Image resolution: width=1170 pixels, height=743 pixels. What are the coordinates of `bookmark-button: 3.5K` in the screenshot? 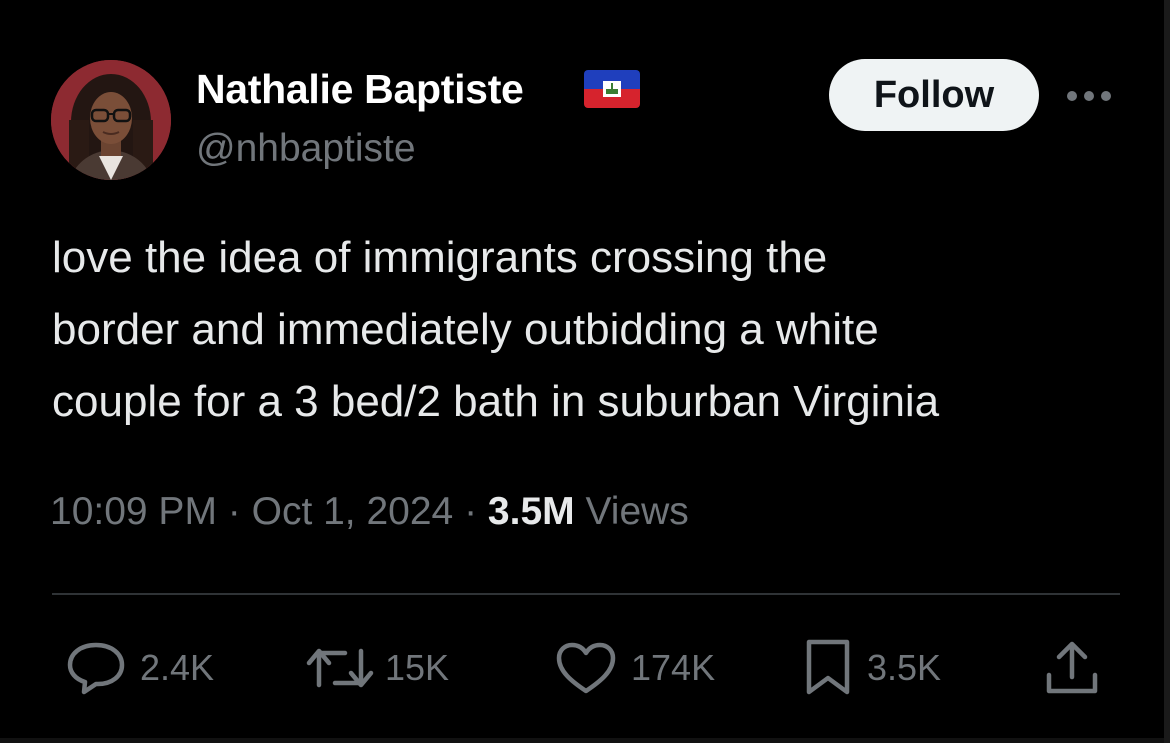 It's located at (872, 668).